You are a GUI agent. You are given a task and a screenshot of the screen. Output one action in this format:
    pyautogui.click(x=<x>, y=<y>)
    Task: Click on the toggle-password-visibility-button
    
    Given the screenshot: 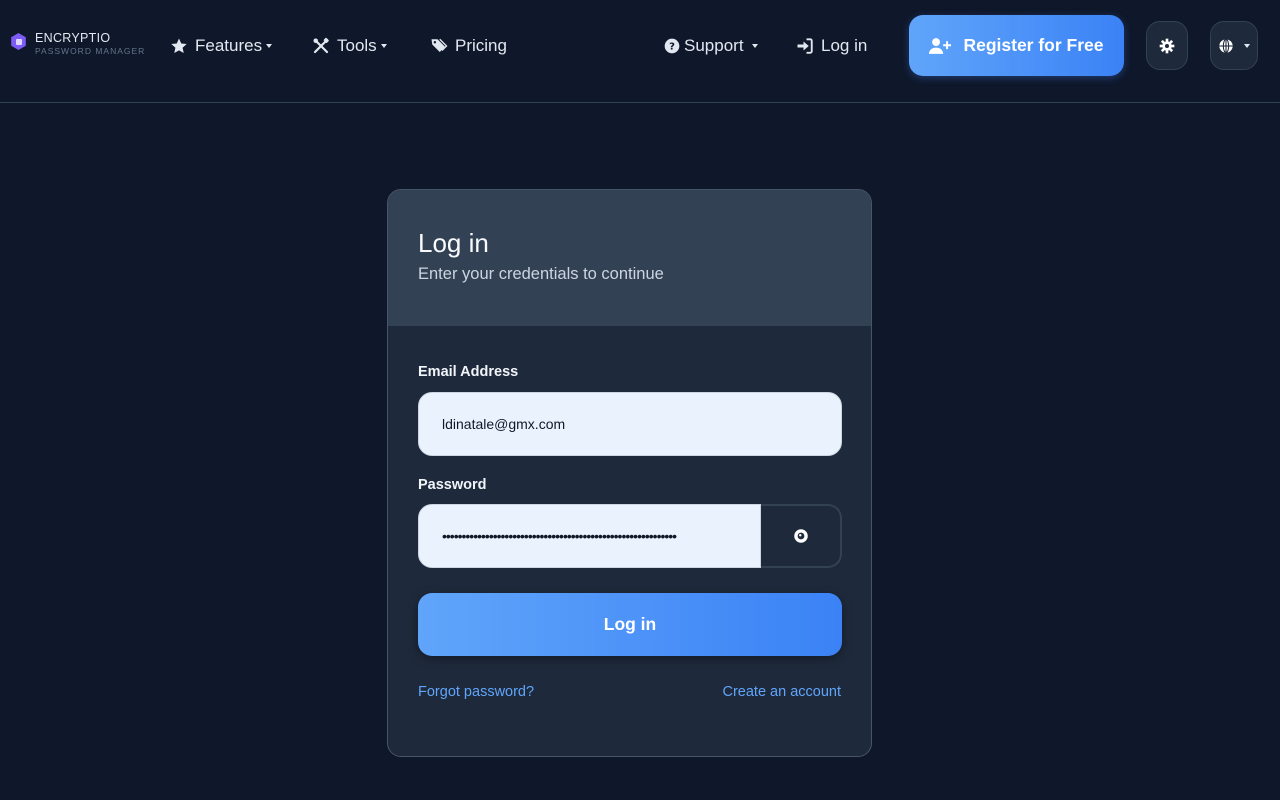 What is the action you would take?
    pyautogui.click(x=801, y=536)
    